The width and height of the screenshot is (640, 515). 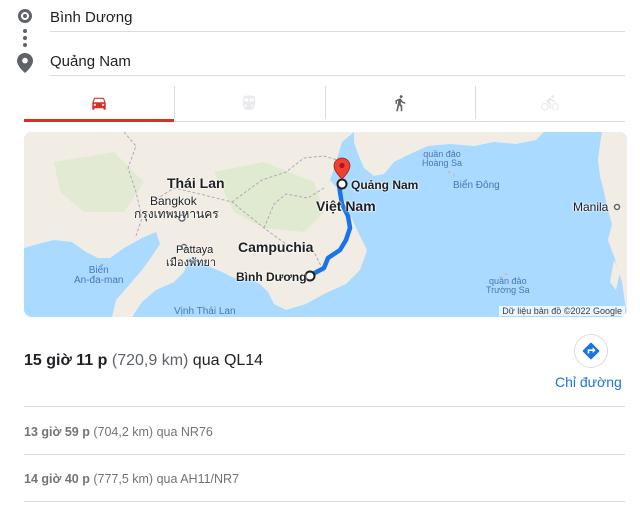 I want to click on route-dots-icon, so click(x=25, y=40).